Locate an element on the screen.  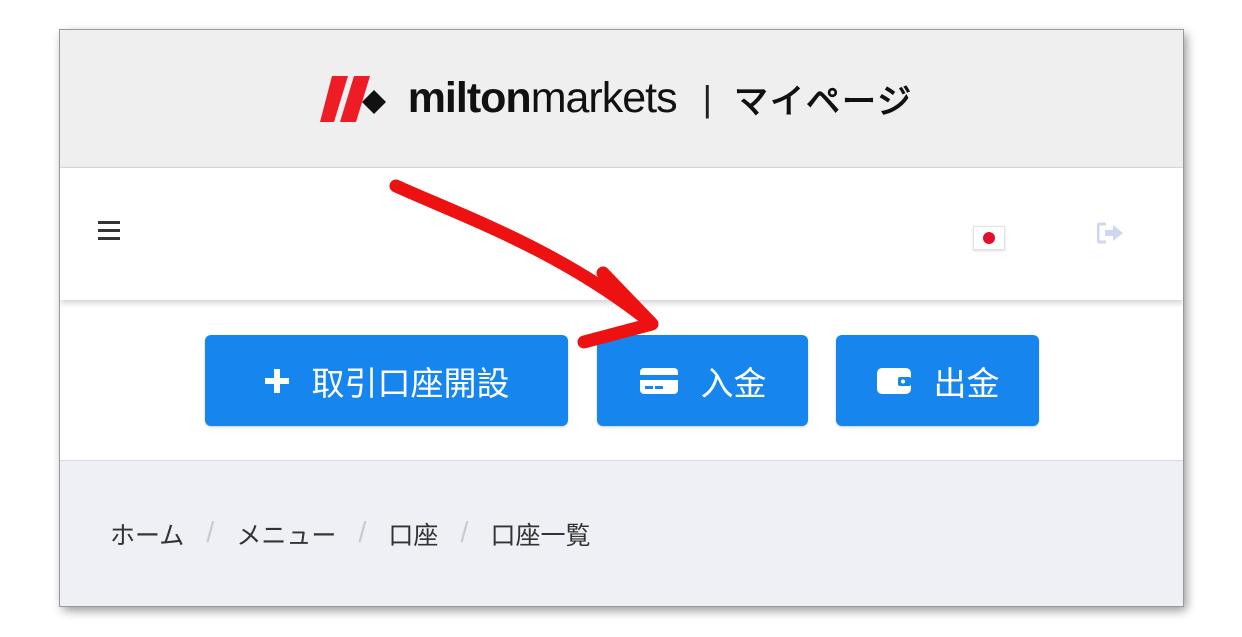
breadcrumb-current: 口座一覧 is located at coordinates (540, 535).